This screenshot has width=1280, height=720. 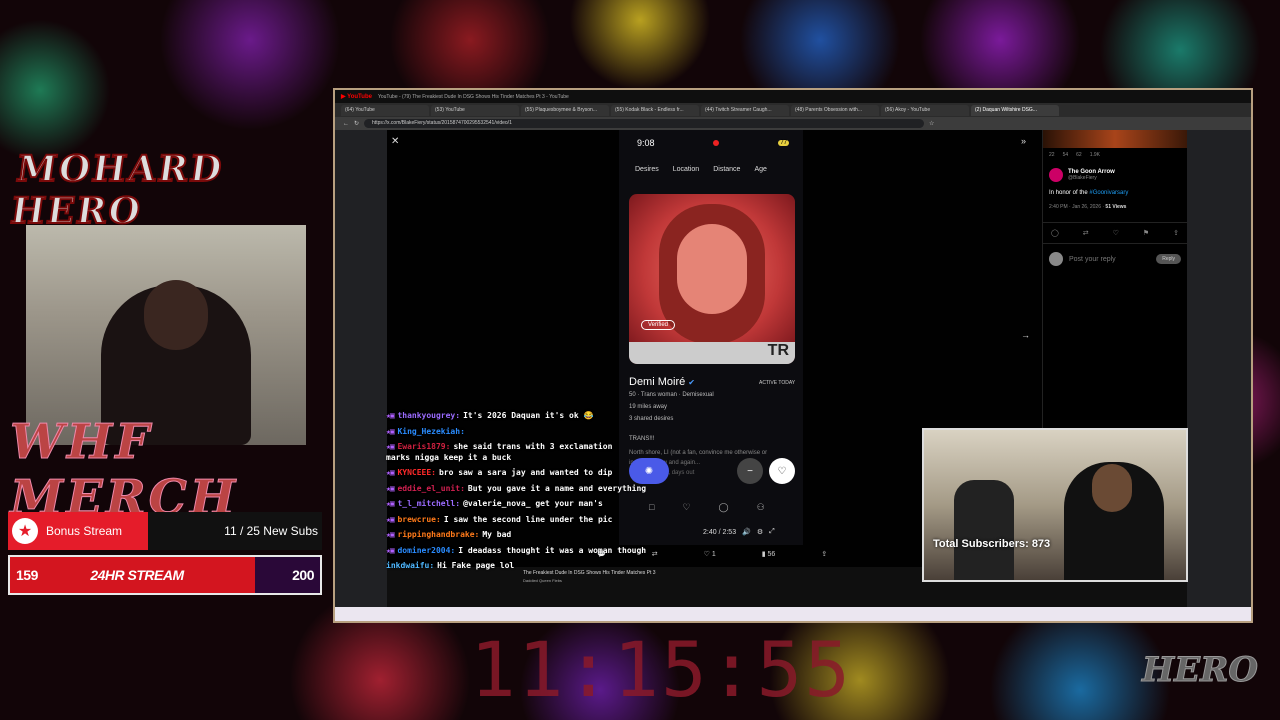 I want to click on profile-name-text: Demi Moiré, so click(x=657, y=382).